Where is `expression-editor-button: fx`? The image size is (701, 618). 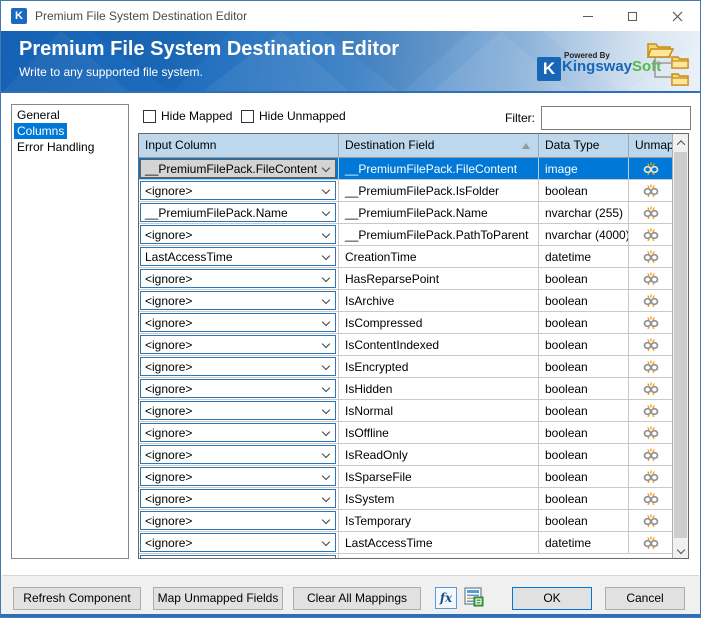
expression-editor-button: fx is located at coordinates (446, 598).